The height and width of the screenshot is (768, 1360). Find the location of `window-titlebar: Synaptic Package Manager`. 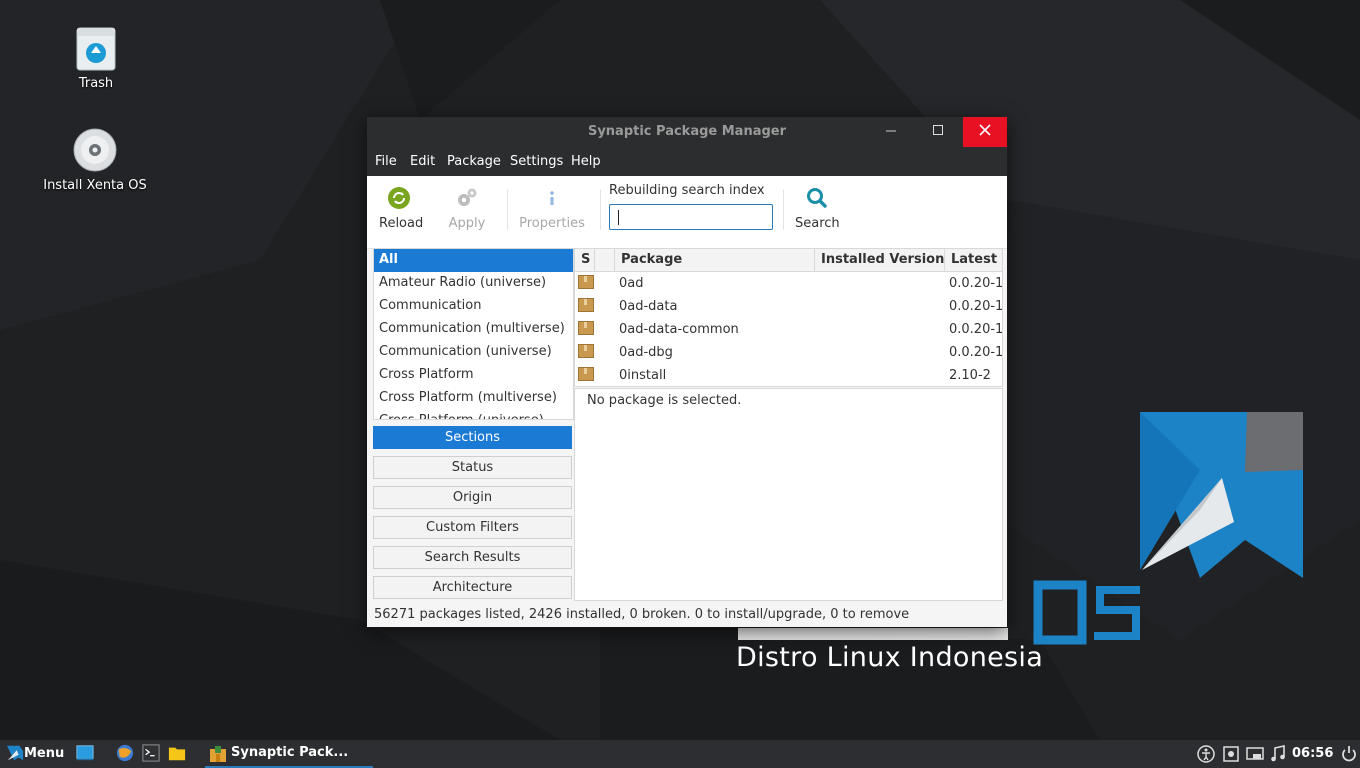

window-titlebar: Synaptic Package Manager is located at coordinates (687, 132).